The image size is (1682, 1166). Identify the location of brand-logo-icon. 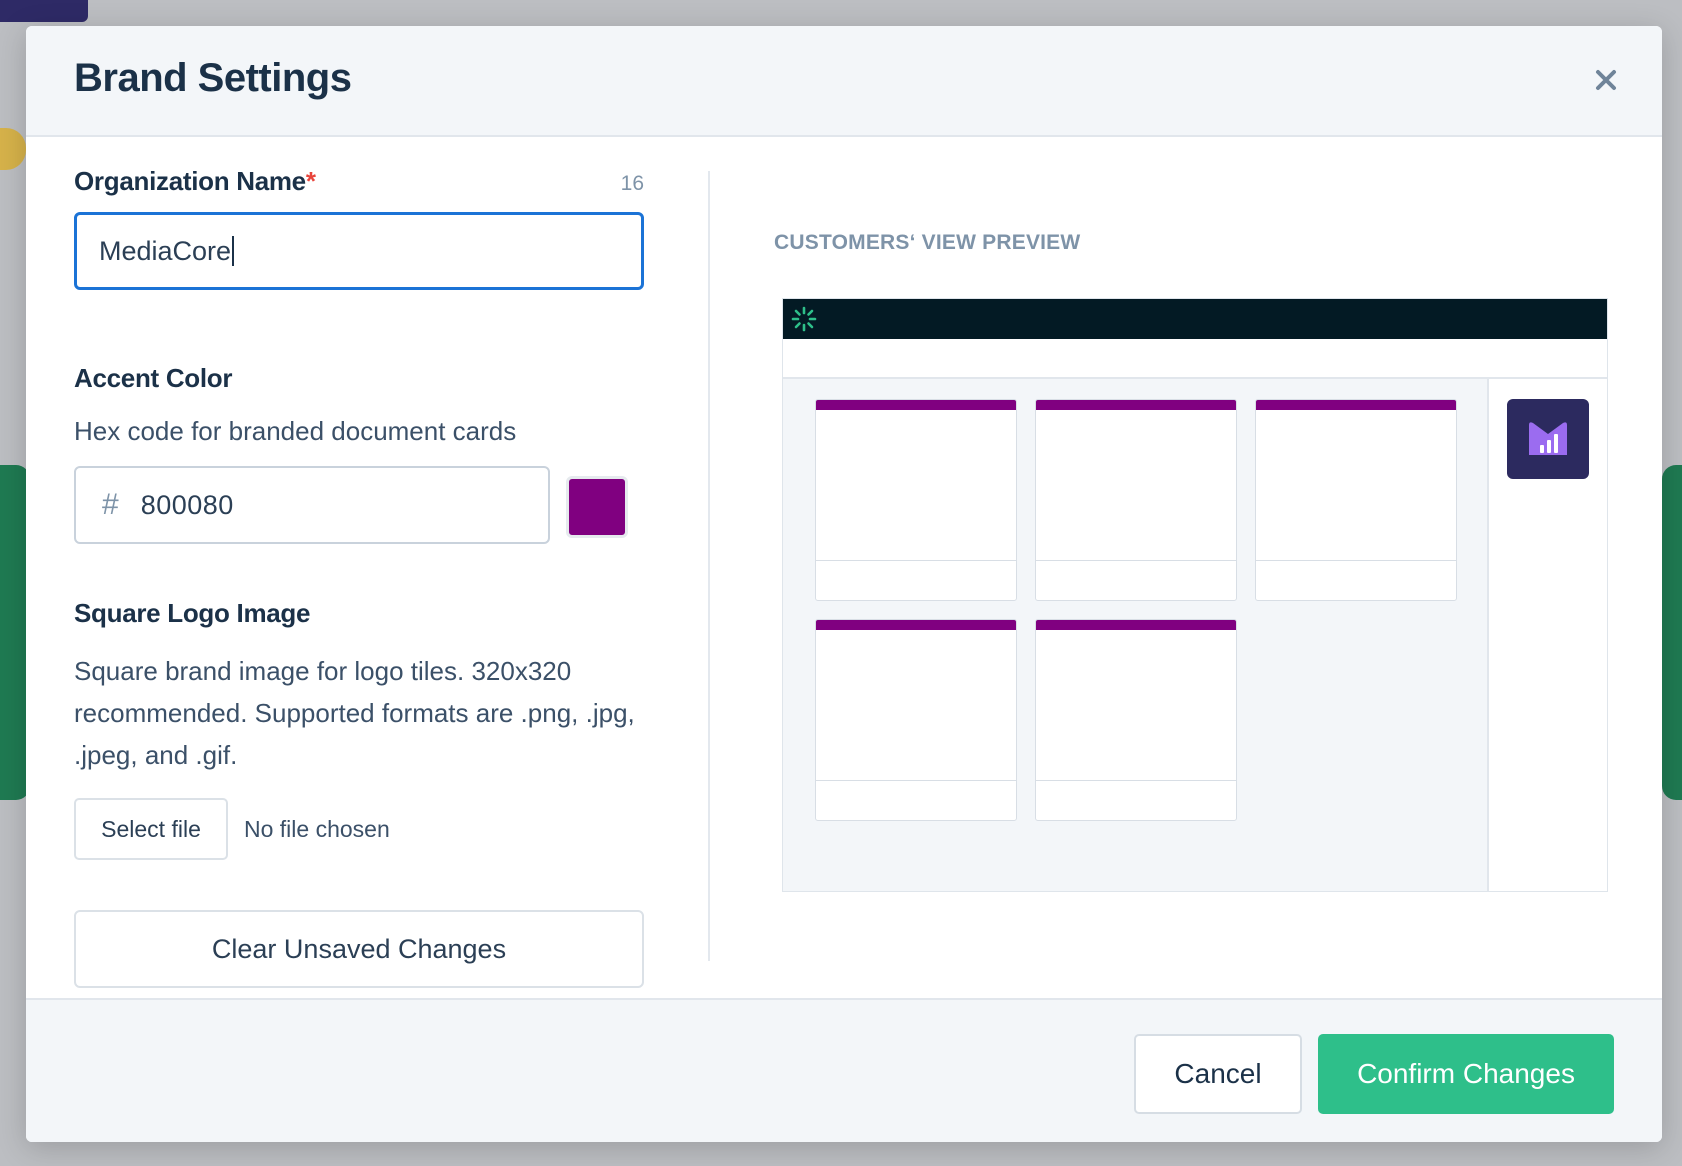
(1548, 438).